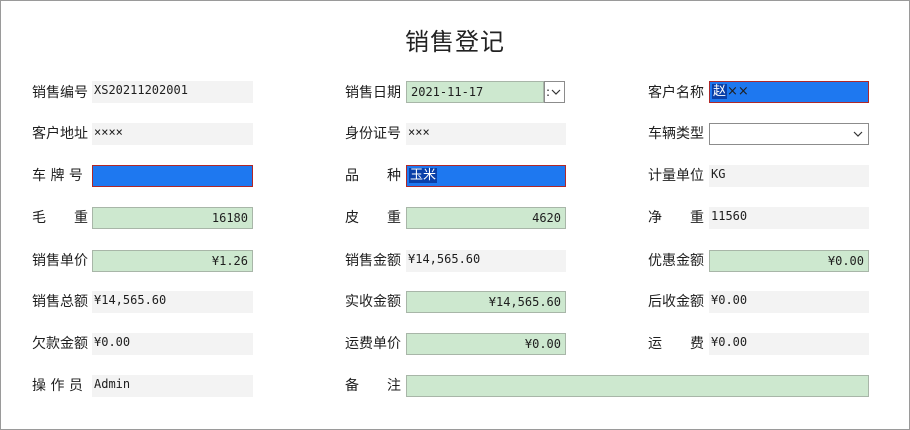  Describe the element at coordinates (60, 134) in the screenshot. I see `customer-address-label: 客户地址` at that location.